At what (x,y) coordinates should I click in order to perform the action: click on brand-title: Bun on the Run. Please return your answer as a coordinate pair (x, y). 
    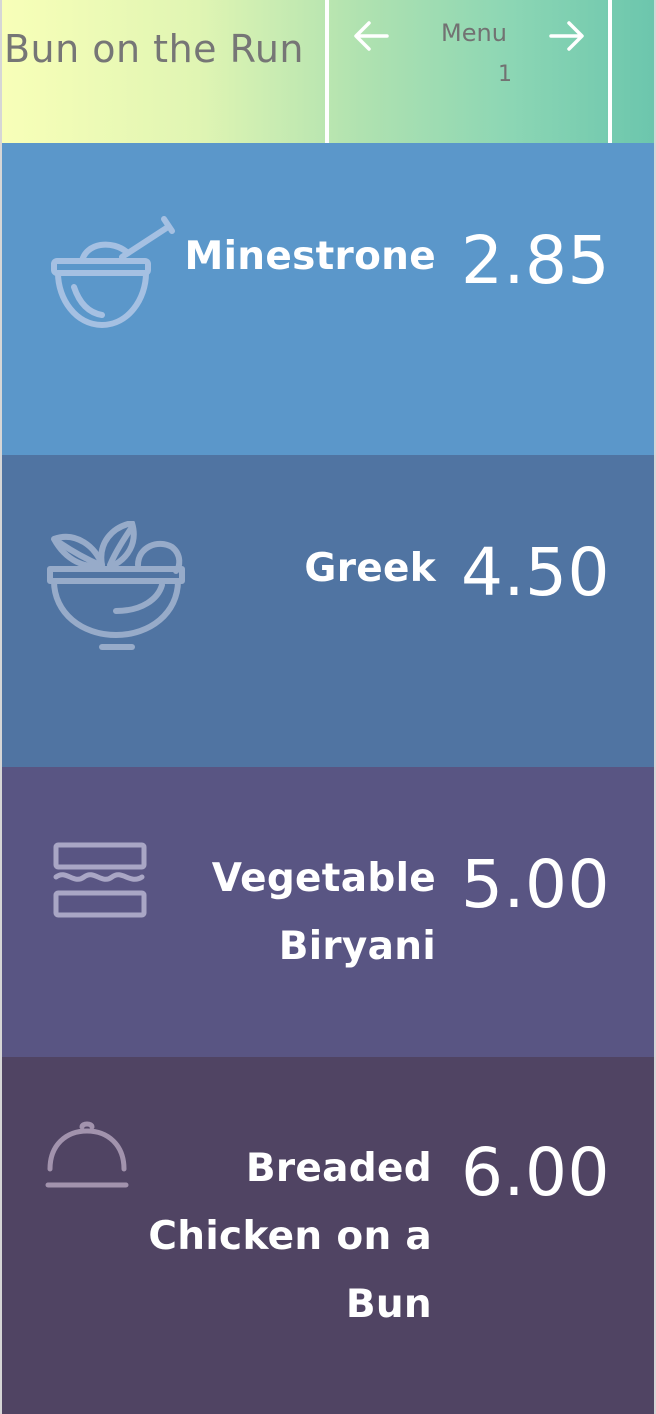
    Looking at the image, I should click on (153, 49).